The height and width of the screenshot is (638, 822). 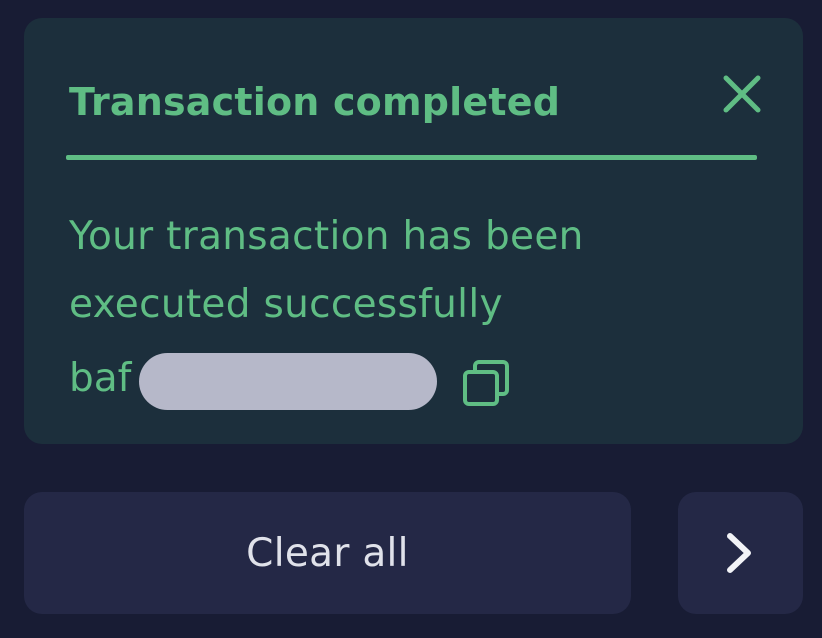 I want to click on copy-hash-button, so click(x=488, y=384).